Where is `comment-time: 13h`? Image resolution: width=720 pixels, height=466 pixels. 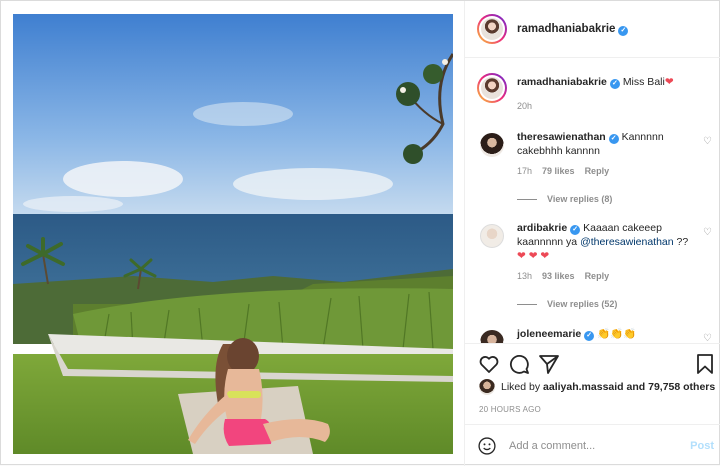
comment-time: 13h is located at coordinates (524, 276).